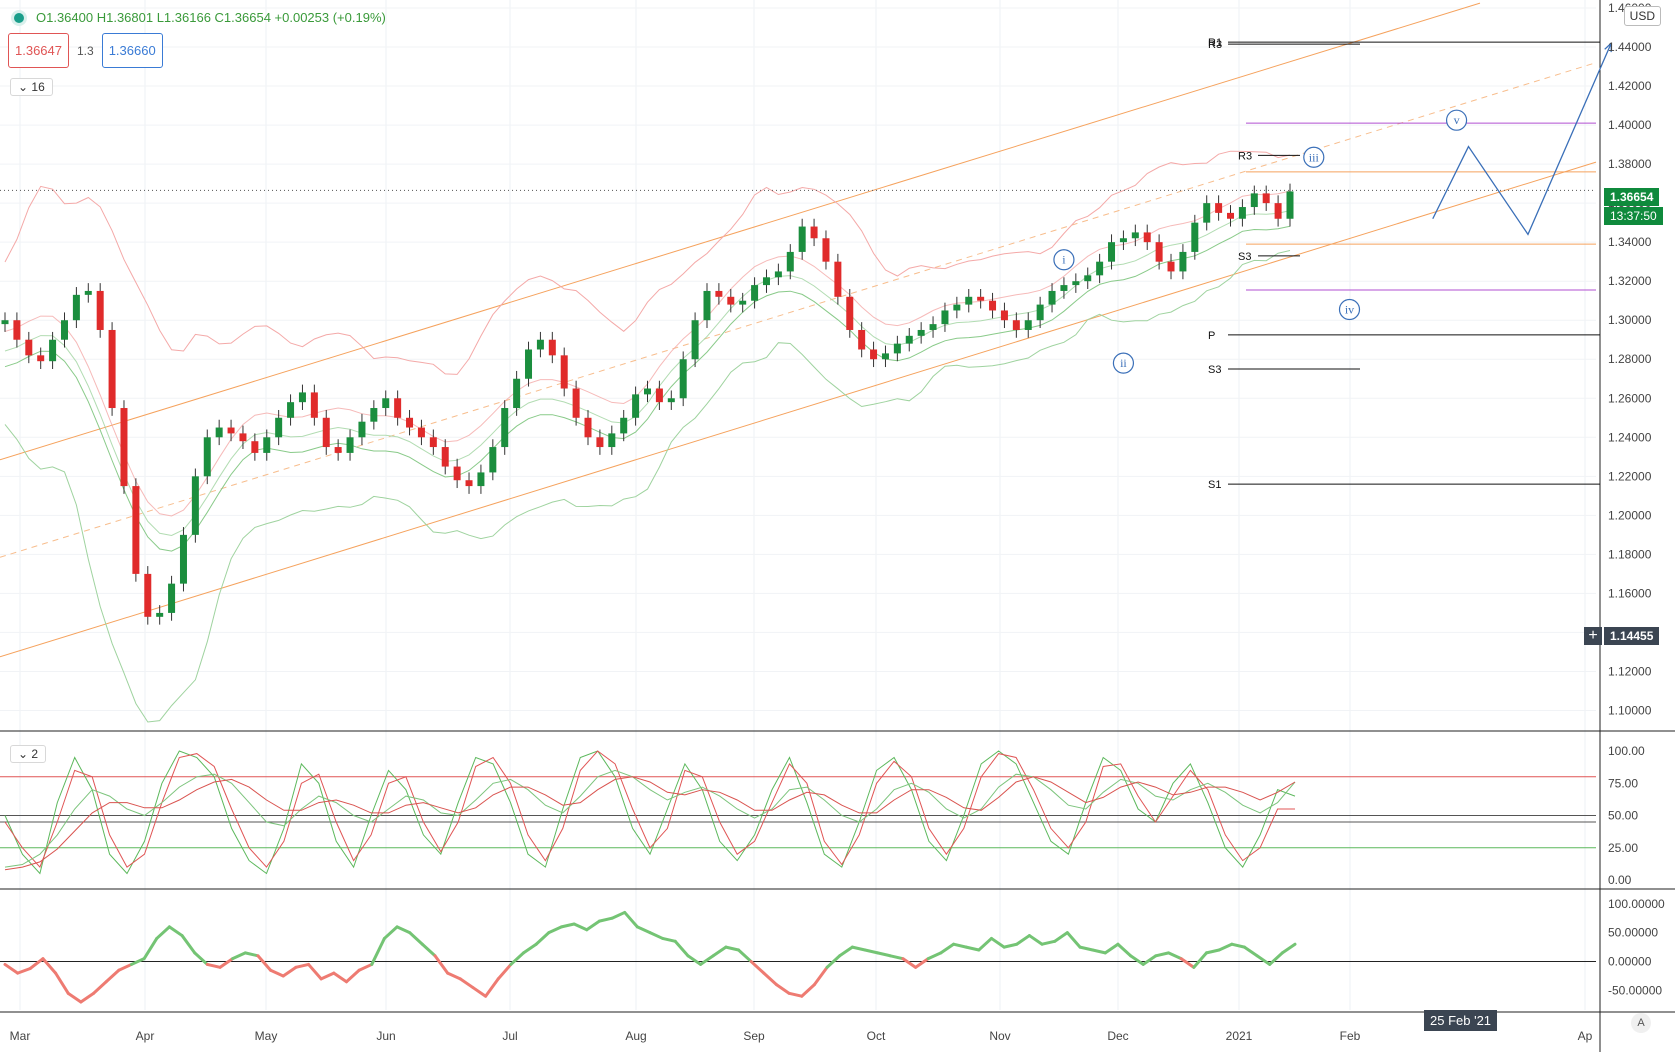 This screenshot has width=1675, height=1052. I want to click on wave-label: iii, so click(1314, 157).